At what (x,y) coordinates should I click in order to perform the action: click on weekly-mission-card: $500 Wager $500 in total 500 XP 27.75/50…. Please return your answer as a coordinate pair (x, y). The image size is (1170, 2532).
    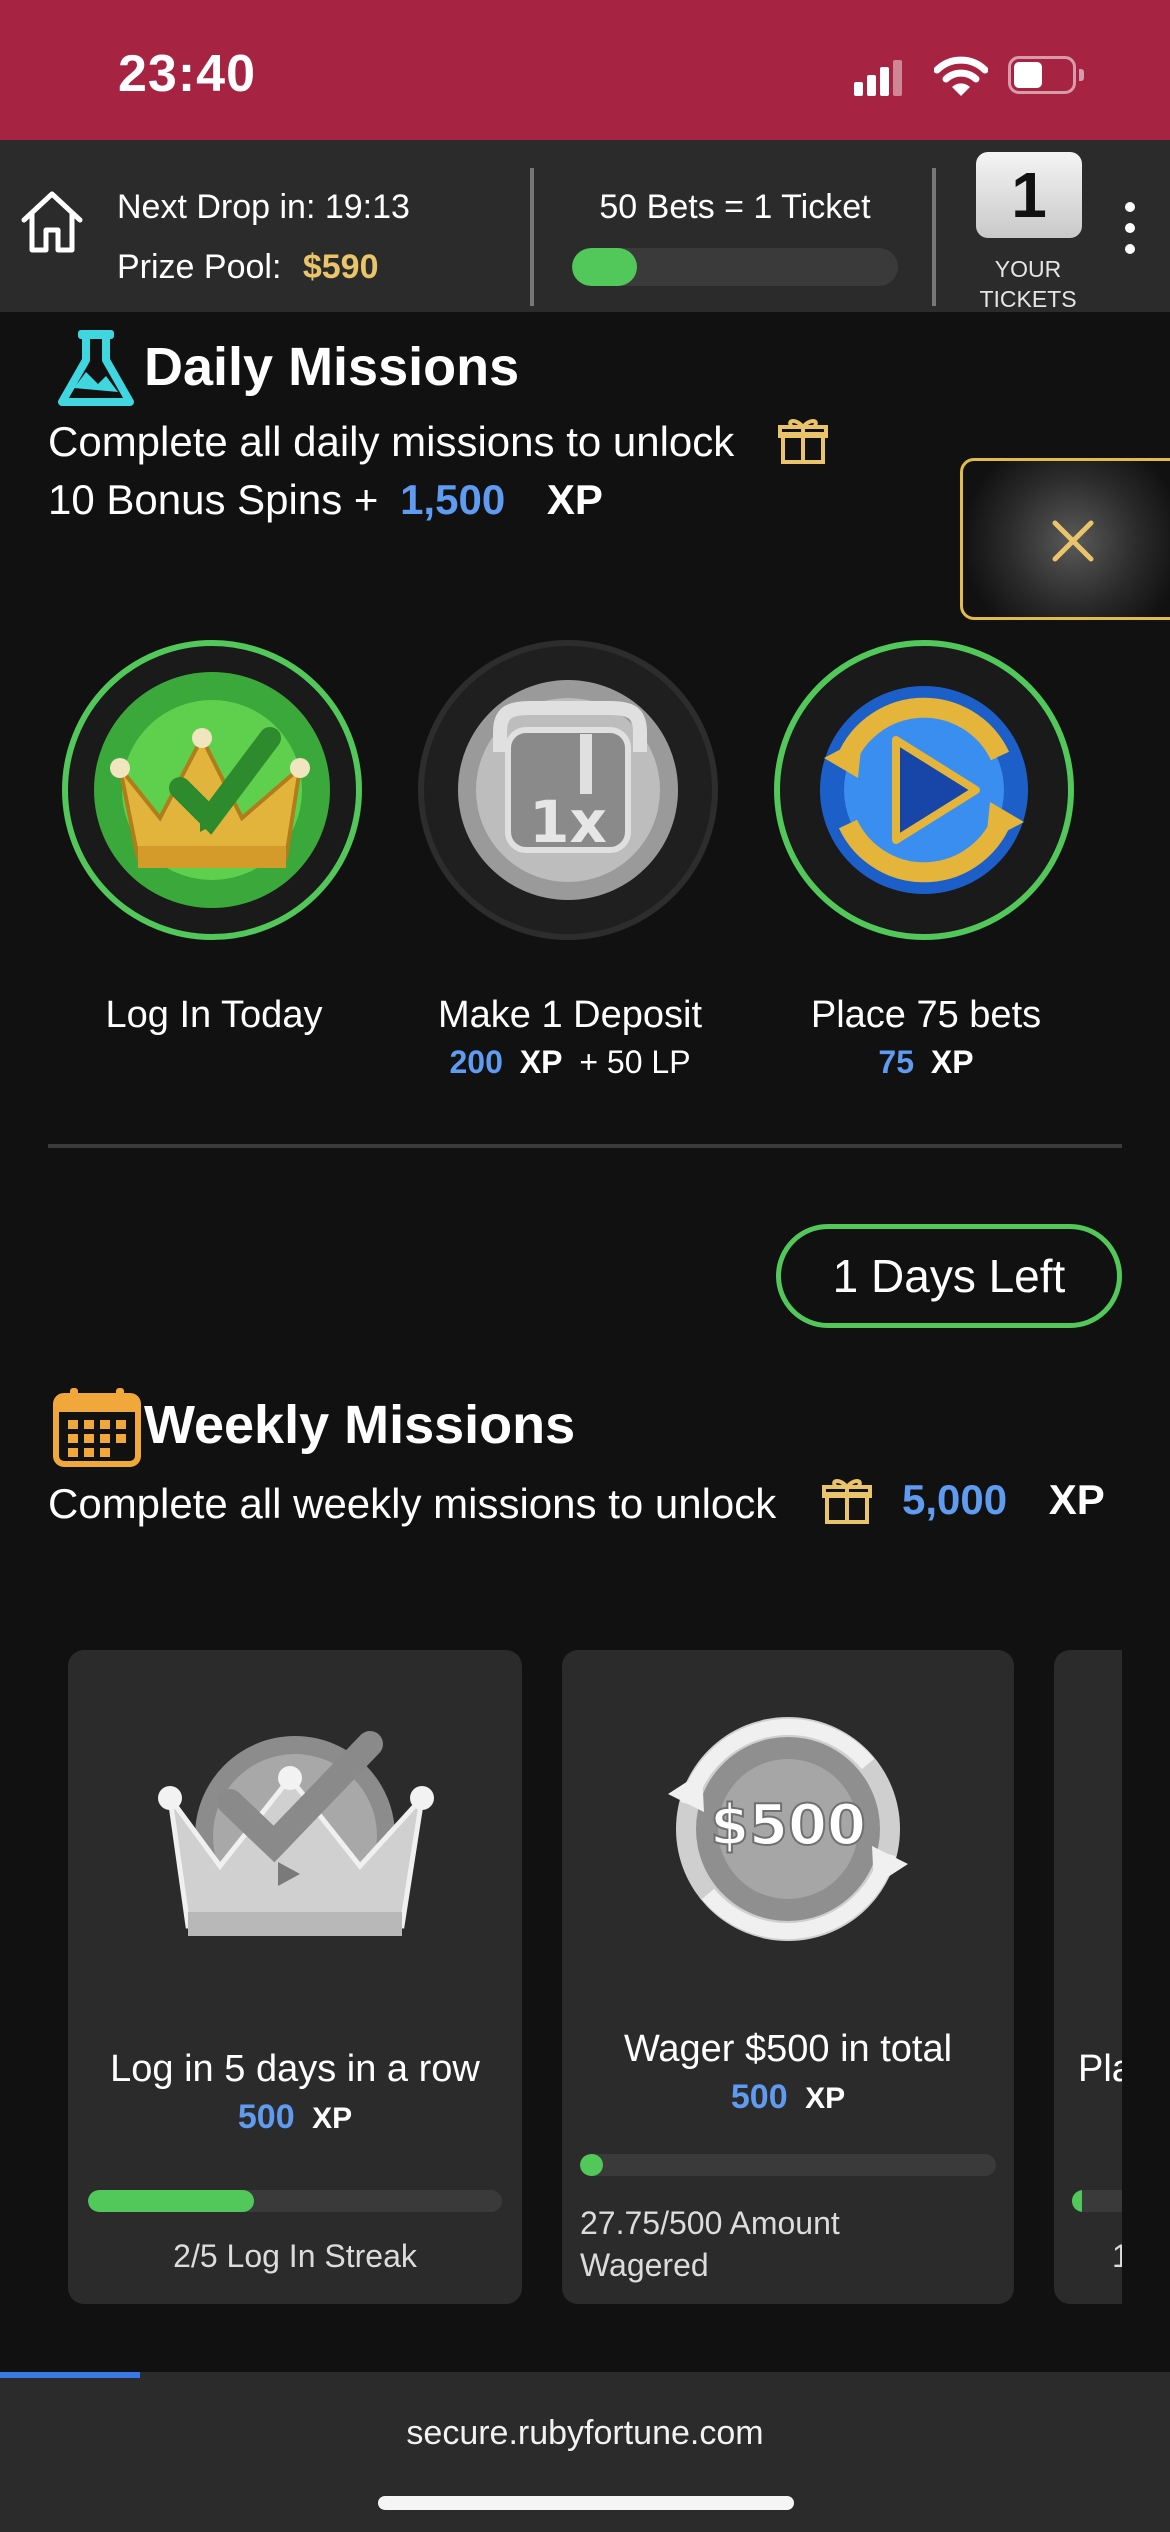
    Looking at the image, I should click on (788, 1977).